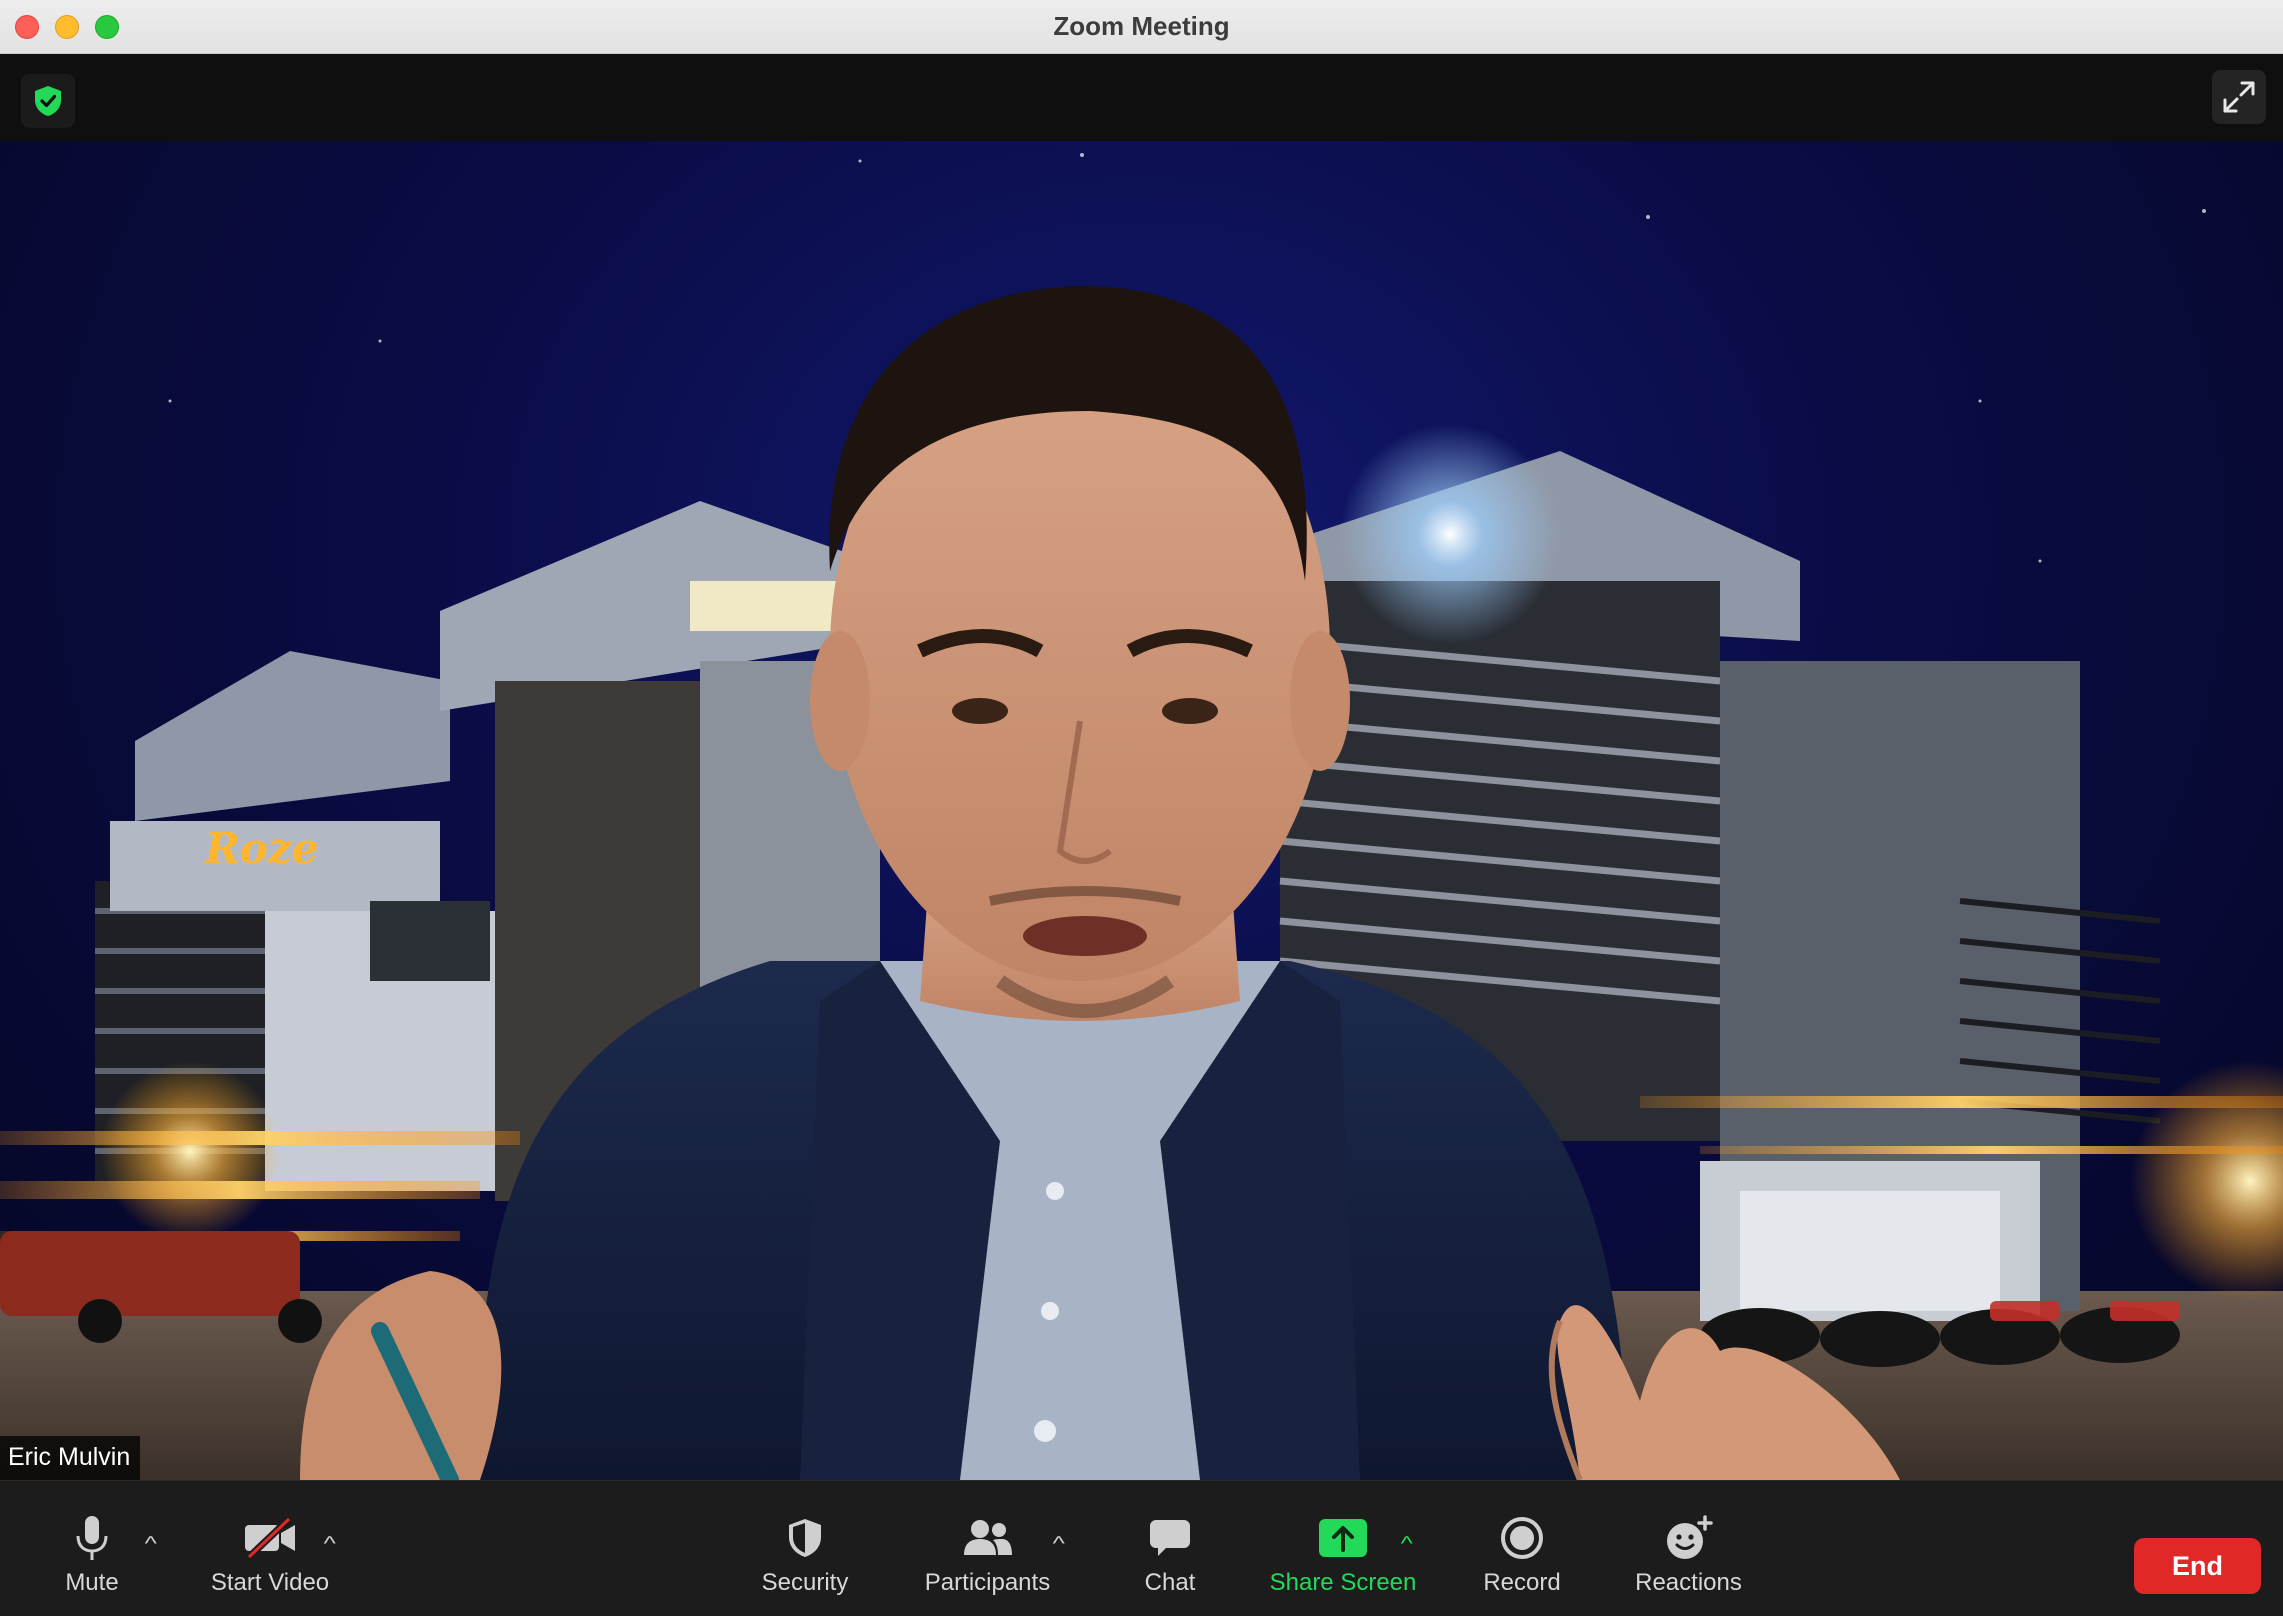  I want to click on building-sign: Roze, so click(261, 848).